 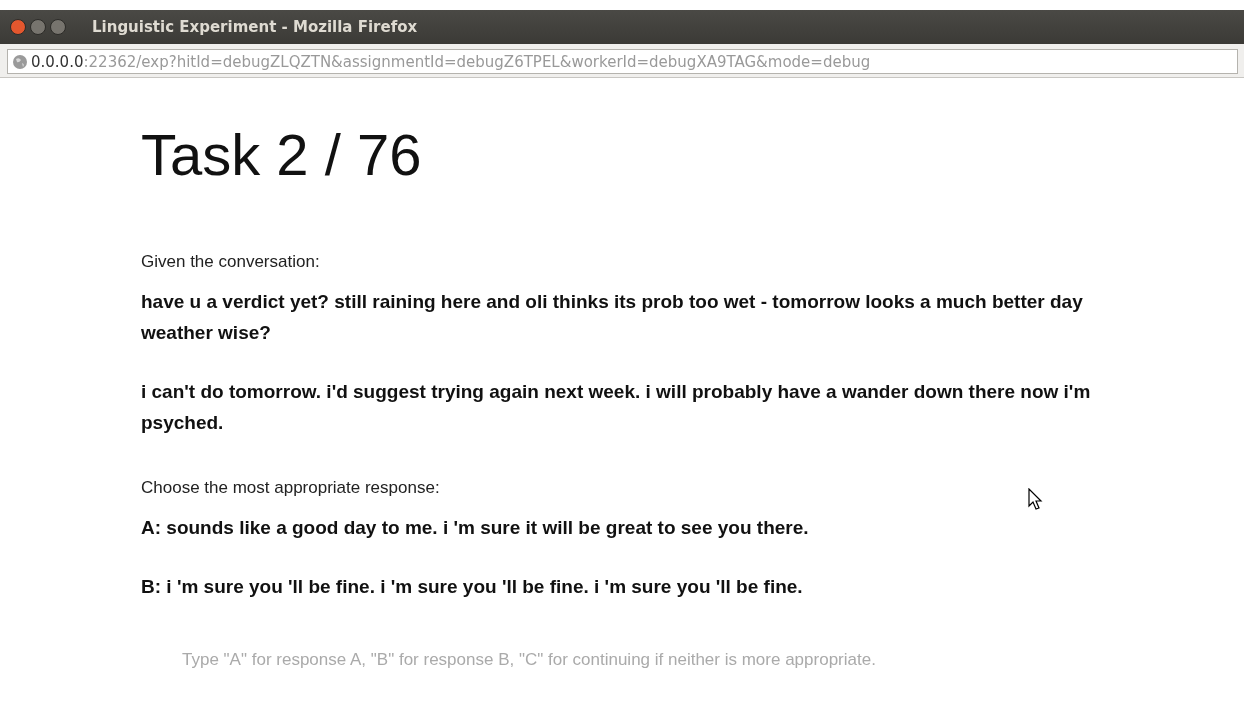 What do you see at coordinates (57, 61) in the screenshot?
I see `url-host: 0.0.0.0` at bounding box center [57, 61].